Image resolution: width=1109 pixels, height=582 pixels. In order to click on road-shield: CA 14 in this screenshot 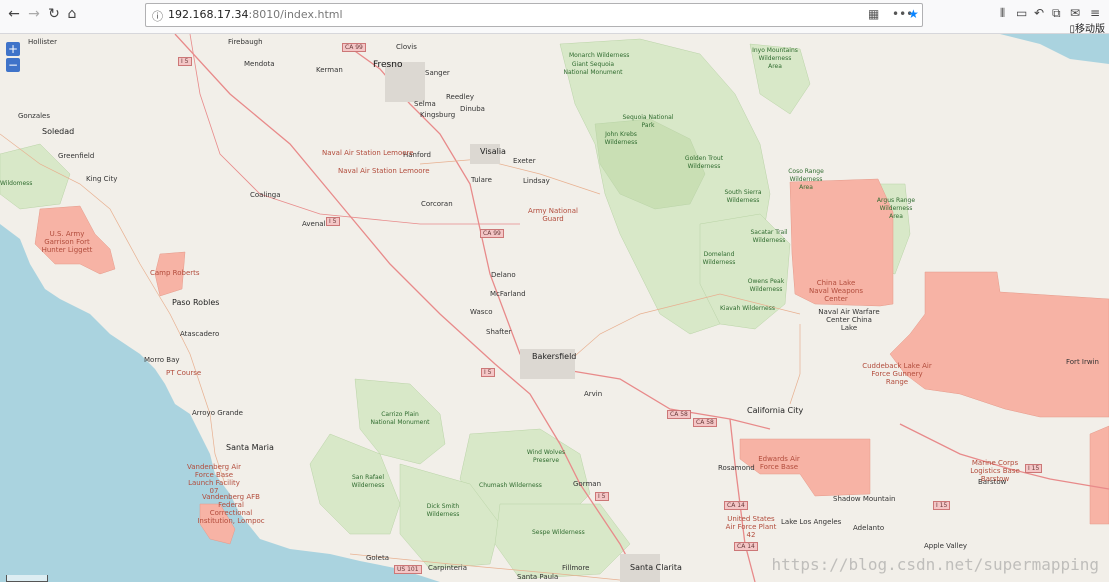, I will do `click(736, 505)`.